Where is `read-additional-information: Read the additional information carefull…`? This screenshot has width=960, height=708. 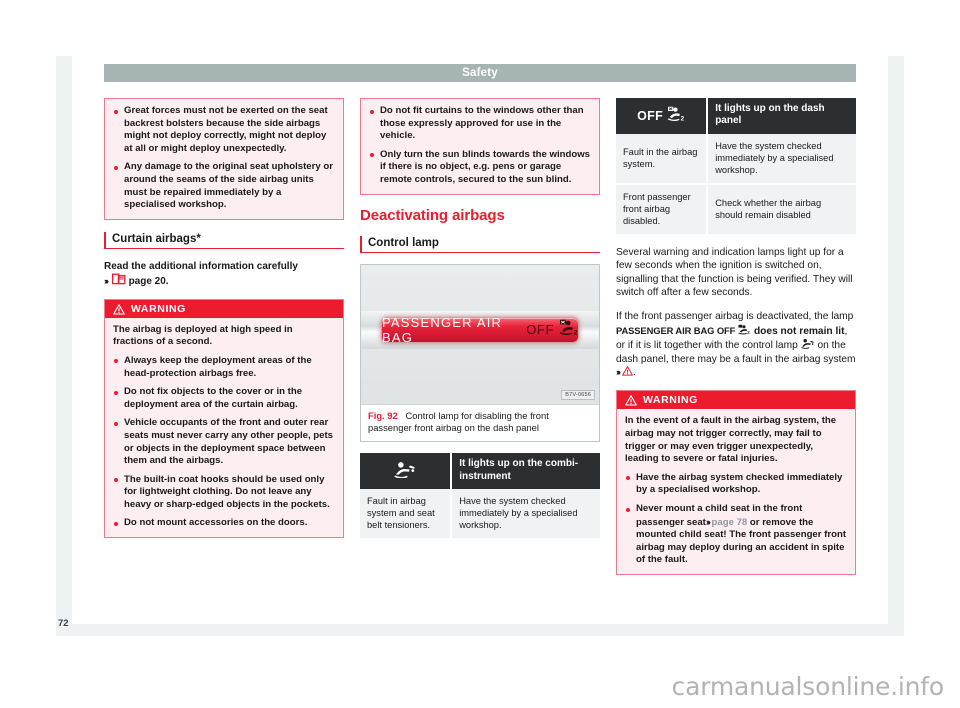
read-additional-information: Read the additional information carefull… is located at coordinates (224, 274).